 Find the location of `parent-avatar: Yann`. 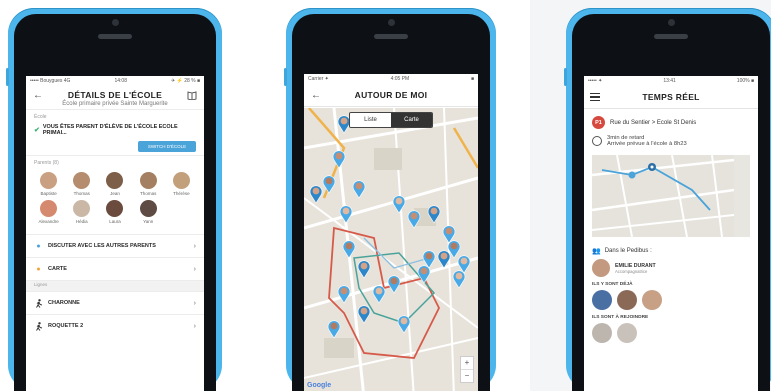

parent-avatar: Yann is located at coordinates (148, 212).